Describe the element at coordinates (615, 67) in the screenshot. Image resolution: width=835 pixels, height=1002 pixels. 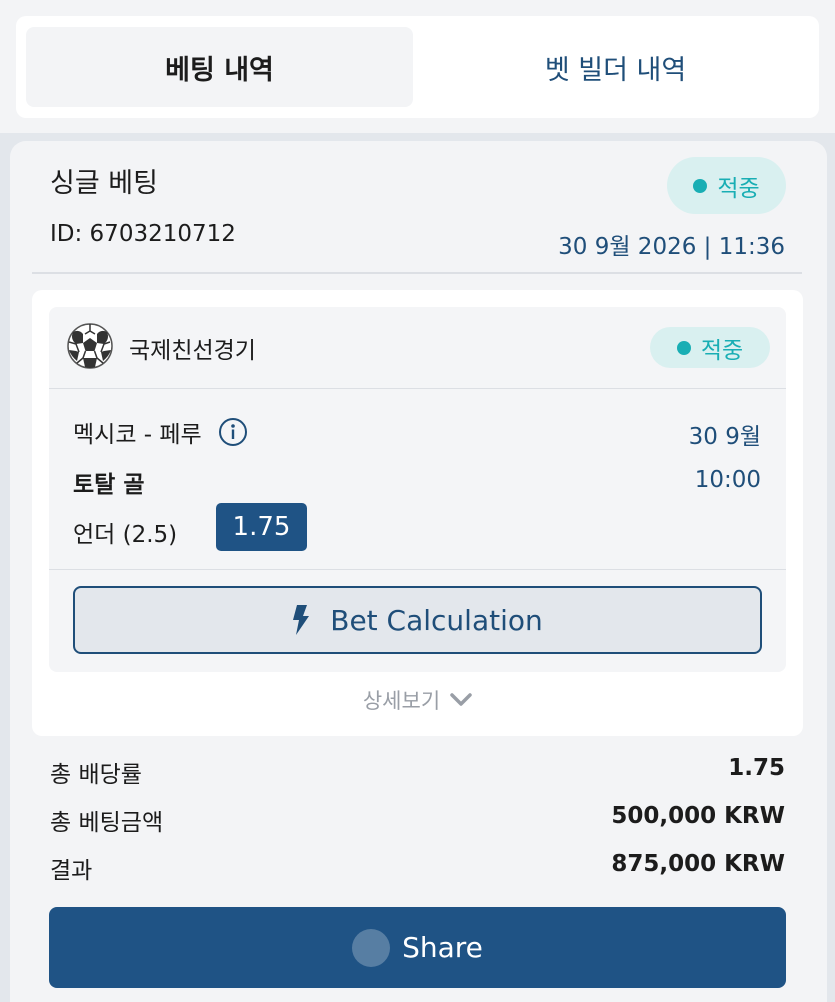
I see `tab-bet-builder-history: 벳 빌더 내역` at that location.